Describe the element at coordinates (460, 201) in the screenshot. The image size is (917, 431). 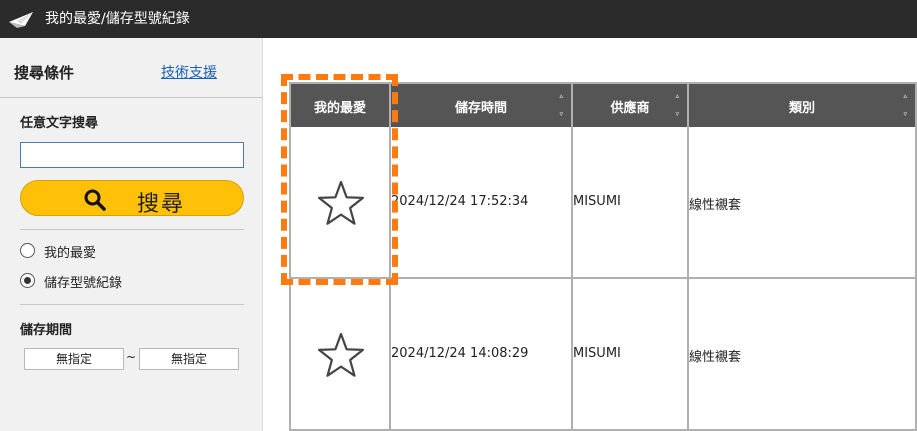
I see `saved-time-text: 2024/12/24 17:52:34` at that location.